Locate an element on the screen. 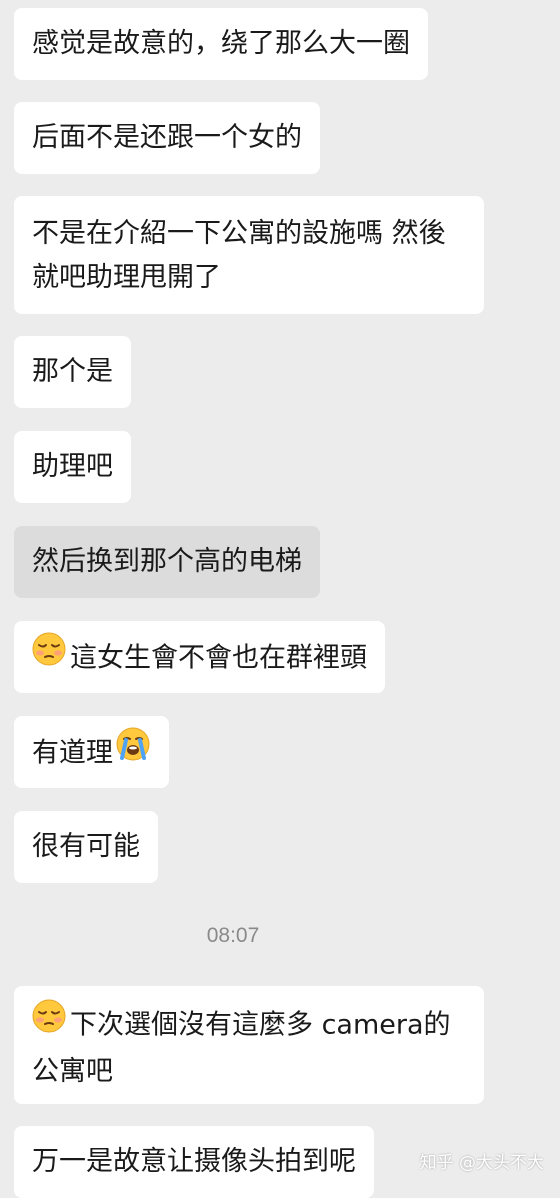 The width and height of the screenshot is (560, 1198). message-text: 后面不是还跟一个女的 is located at coordinates (167, 137).